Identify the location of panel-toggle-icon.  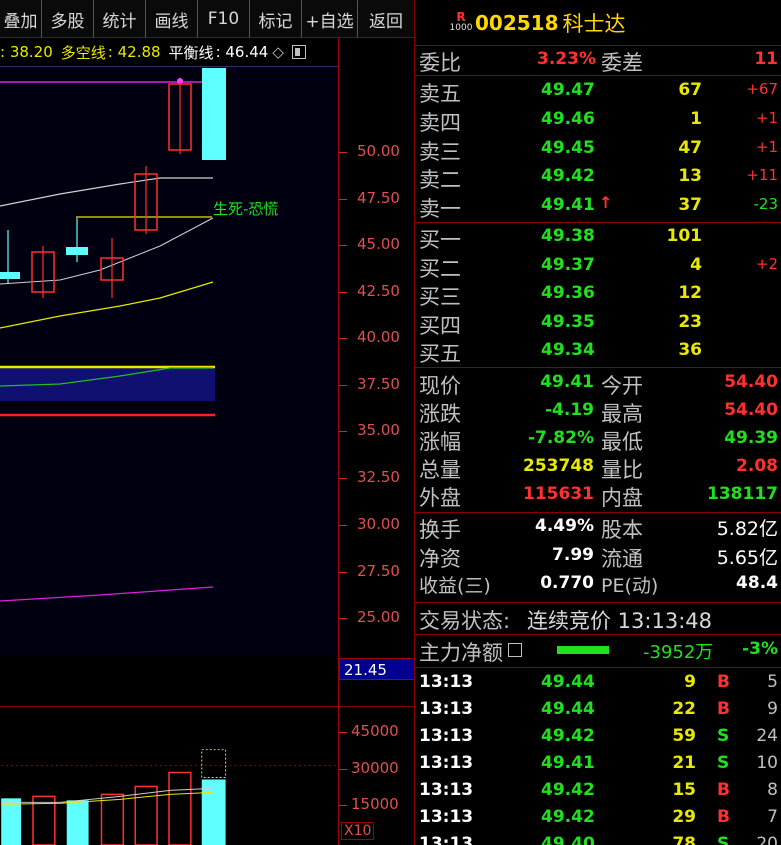
(298, 52).